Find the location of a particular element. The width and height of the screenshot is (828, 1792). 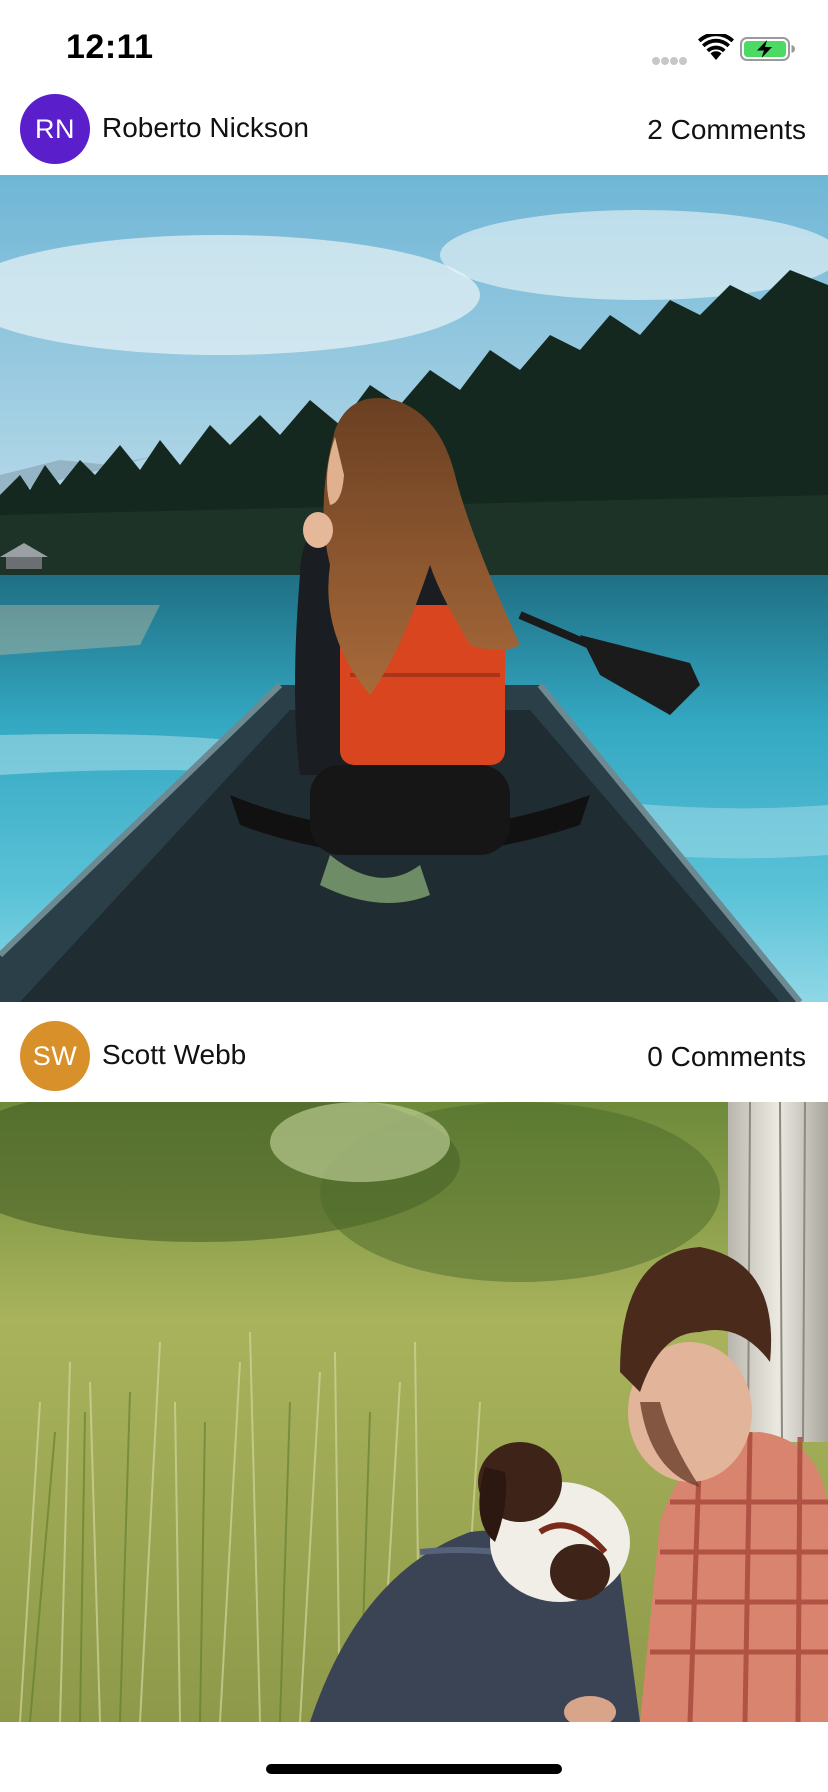

author-name: Scott Webb is located at coordinates (174, 1055).